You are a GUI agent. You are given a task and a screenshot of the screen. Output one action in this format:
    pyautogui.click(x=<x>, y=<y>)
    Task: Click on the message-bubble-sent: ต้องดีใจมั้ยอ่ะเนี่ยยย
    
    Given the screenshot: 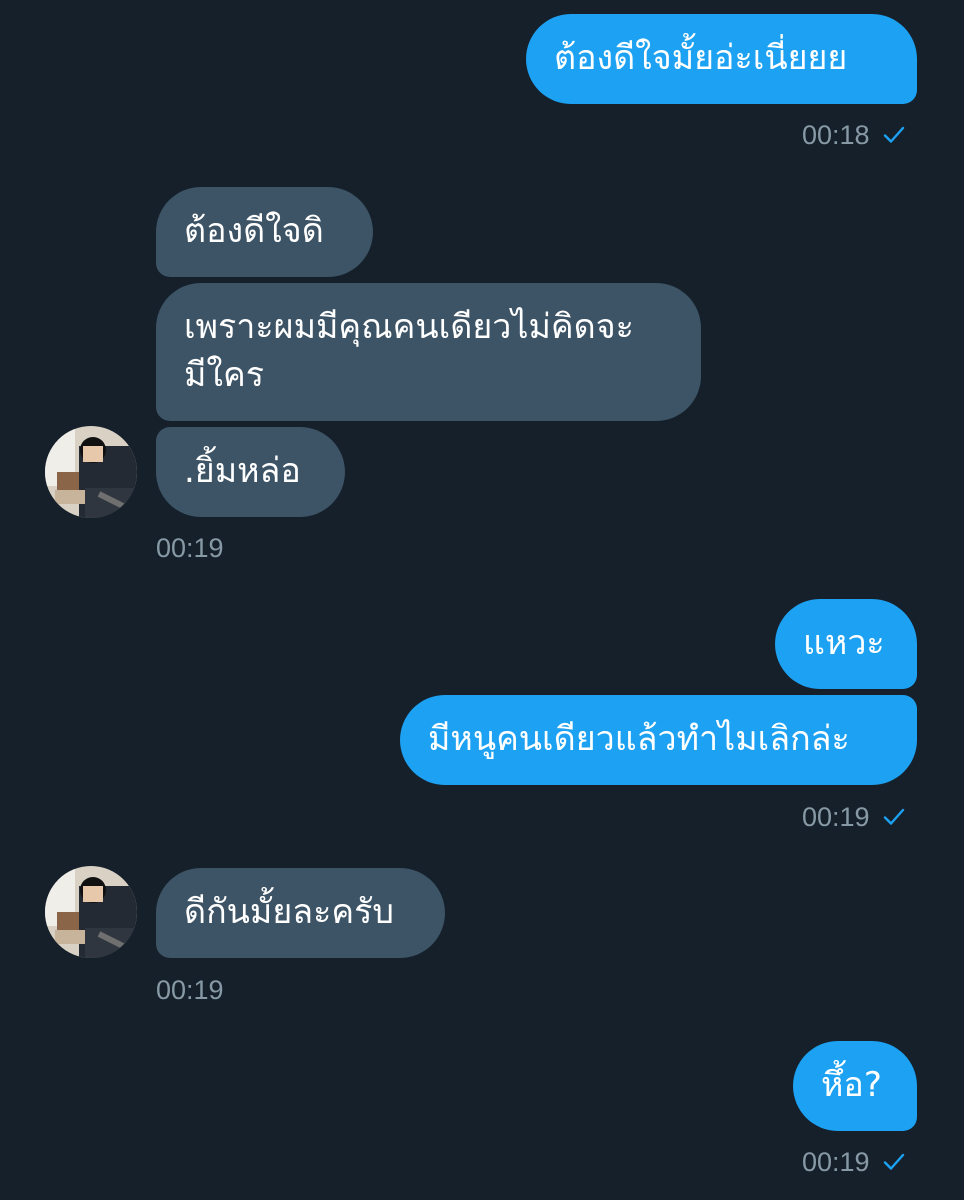 What is the action you would take?
    pyautogui.click(x=721, y=59)
    